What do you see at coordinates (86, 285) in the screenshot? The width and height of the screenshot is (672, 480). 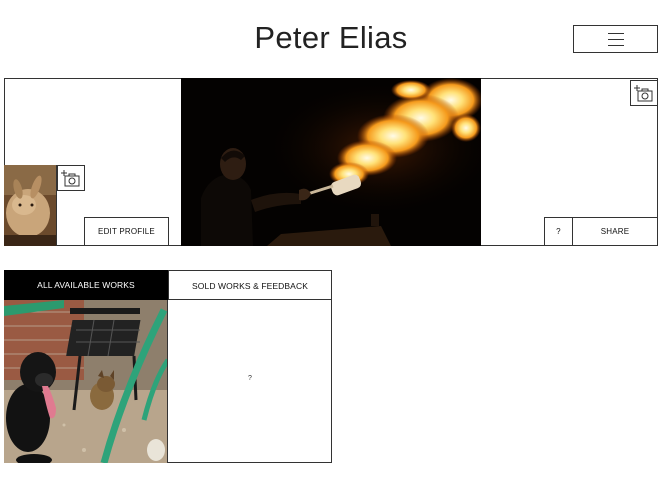 I see `tab-all-available-works: ALL AVAILABLE WORKS` at bounding box center [86, 285].